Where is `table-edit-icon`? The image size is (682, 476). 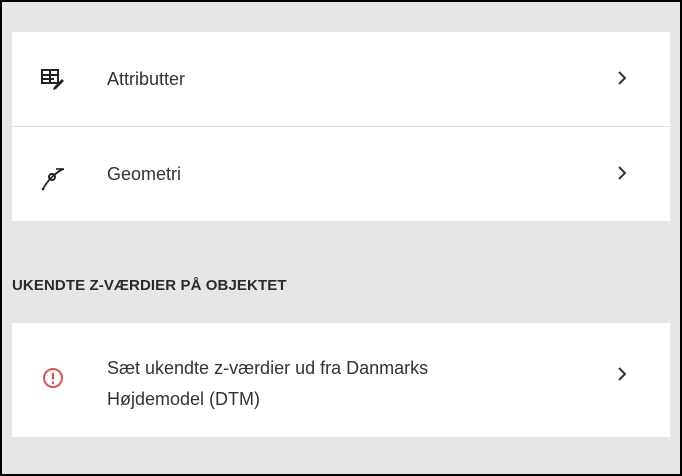 table-edit-icon is located at coordinates (53, 80).